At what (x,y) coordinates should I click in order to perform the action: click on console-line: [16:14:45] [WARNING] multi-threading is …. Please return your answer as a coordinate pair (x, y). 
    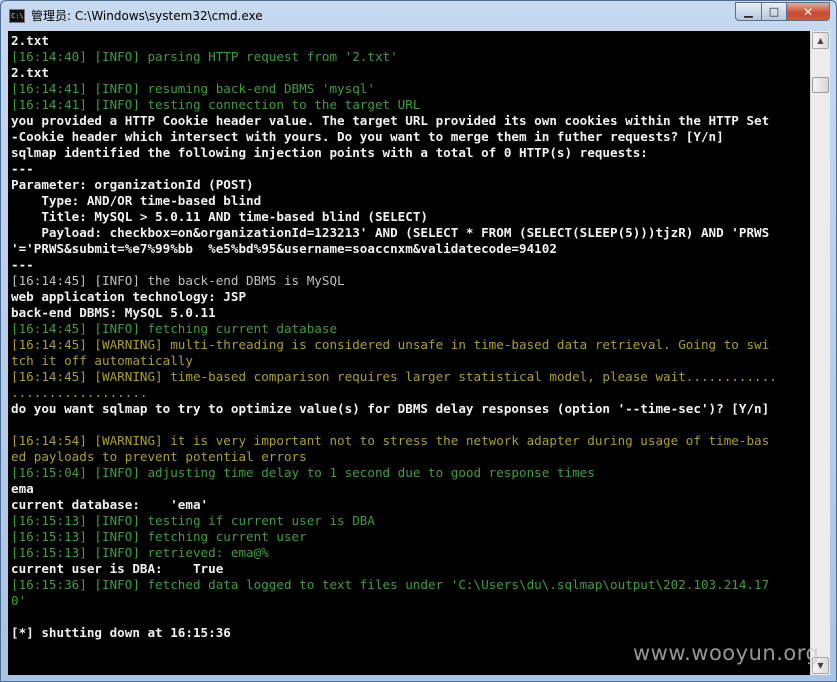
    Looking at the image, I should click on (390, 344).